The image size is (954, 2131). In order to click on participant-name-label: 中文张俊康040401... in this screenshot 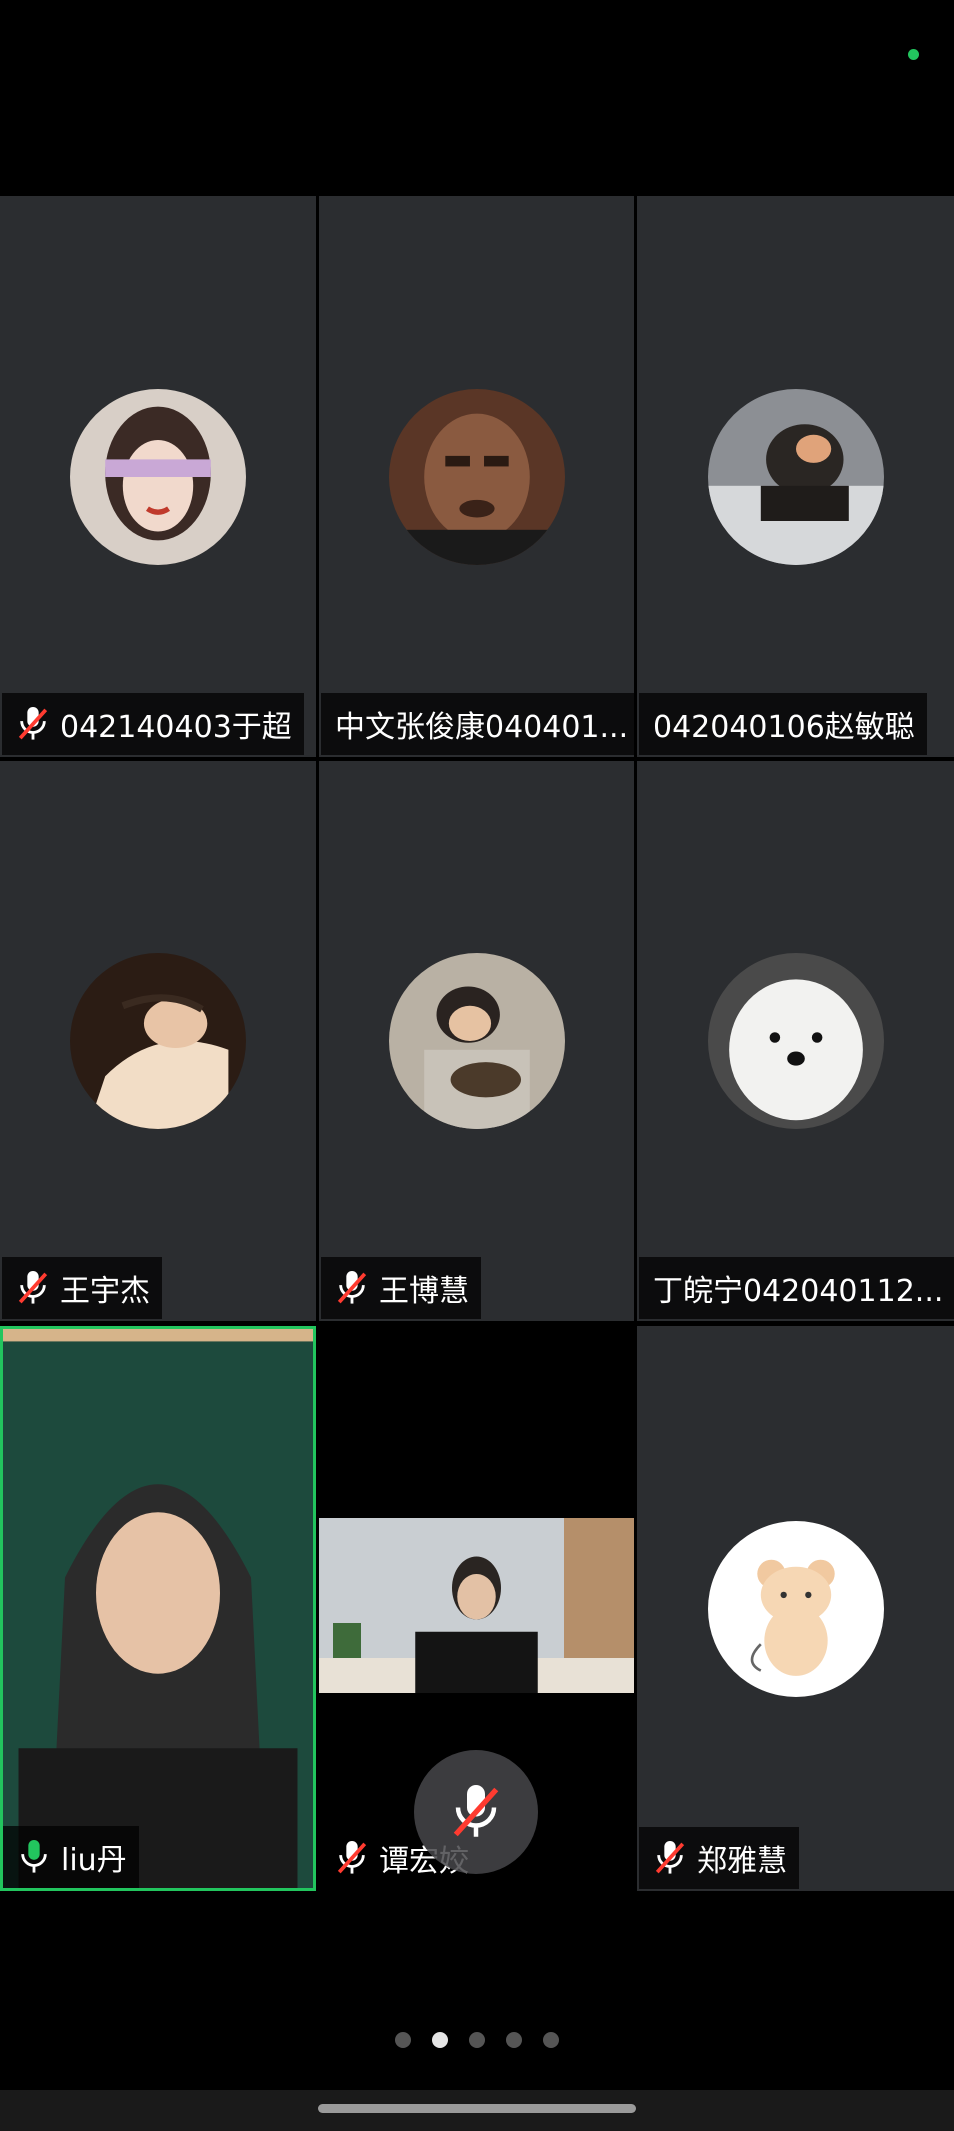, I will do `click(477, 724)`.